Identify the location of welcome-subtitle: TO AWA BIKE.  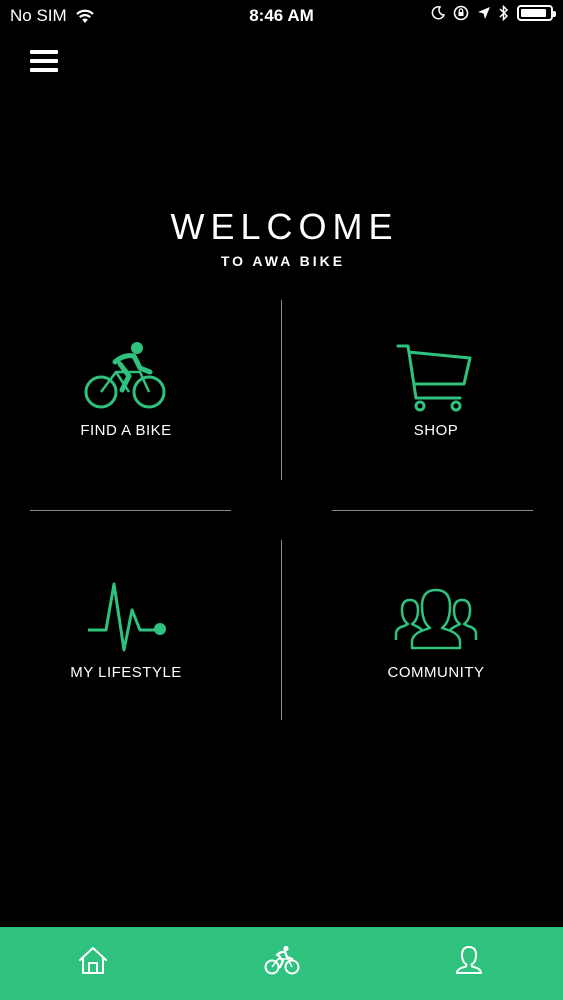
(283, 261).